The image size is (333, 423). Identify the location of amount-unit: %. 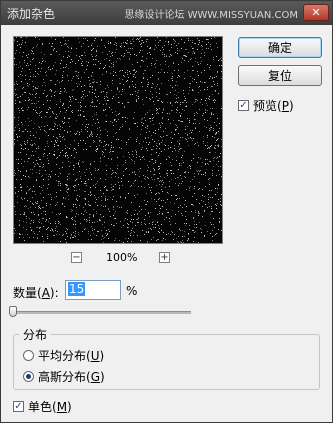
(132, 291).